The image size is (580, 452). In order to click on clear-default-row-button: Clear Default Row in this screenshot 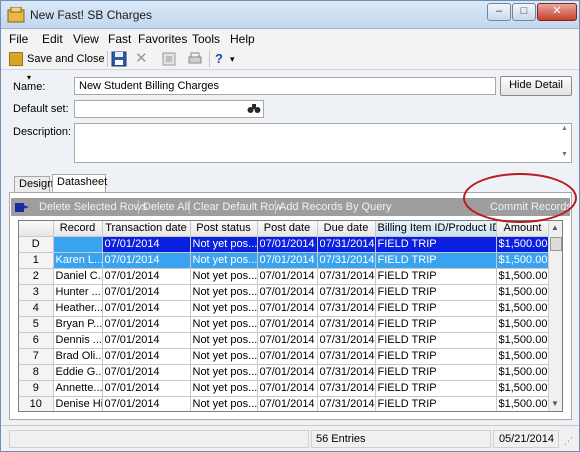, I will do `click(237, 207)`.